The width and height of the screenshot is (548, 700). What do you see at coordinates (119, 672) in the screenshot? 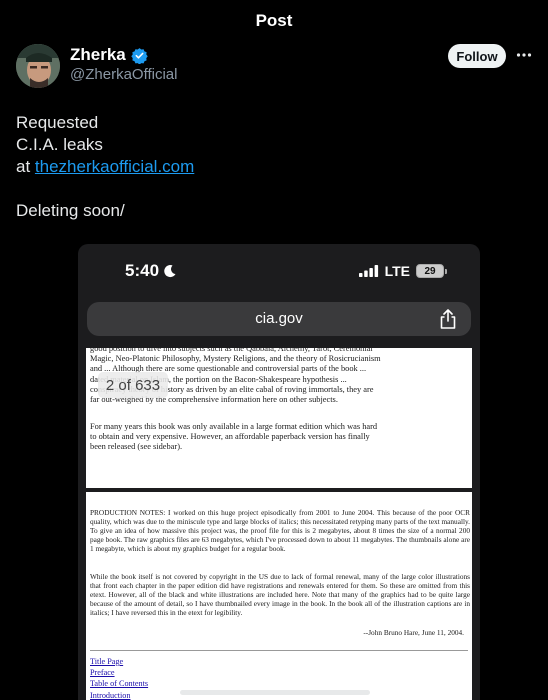
I see `toc-link: Preface` at bounding box center [119, 672].